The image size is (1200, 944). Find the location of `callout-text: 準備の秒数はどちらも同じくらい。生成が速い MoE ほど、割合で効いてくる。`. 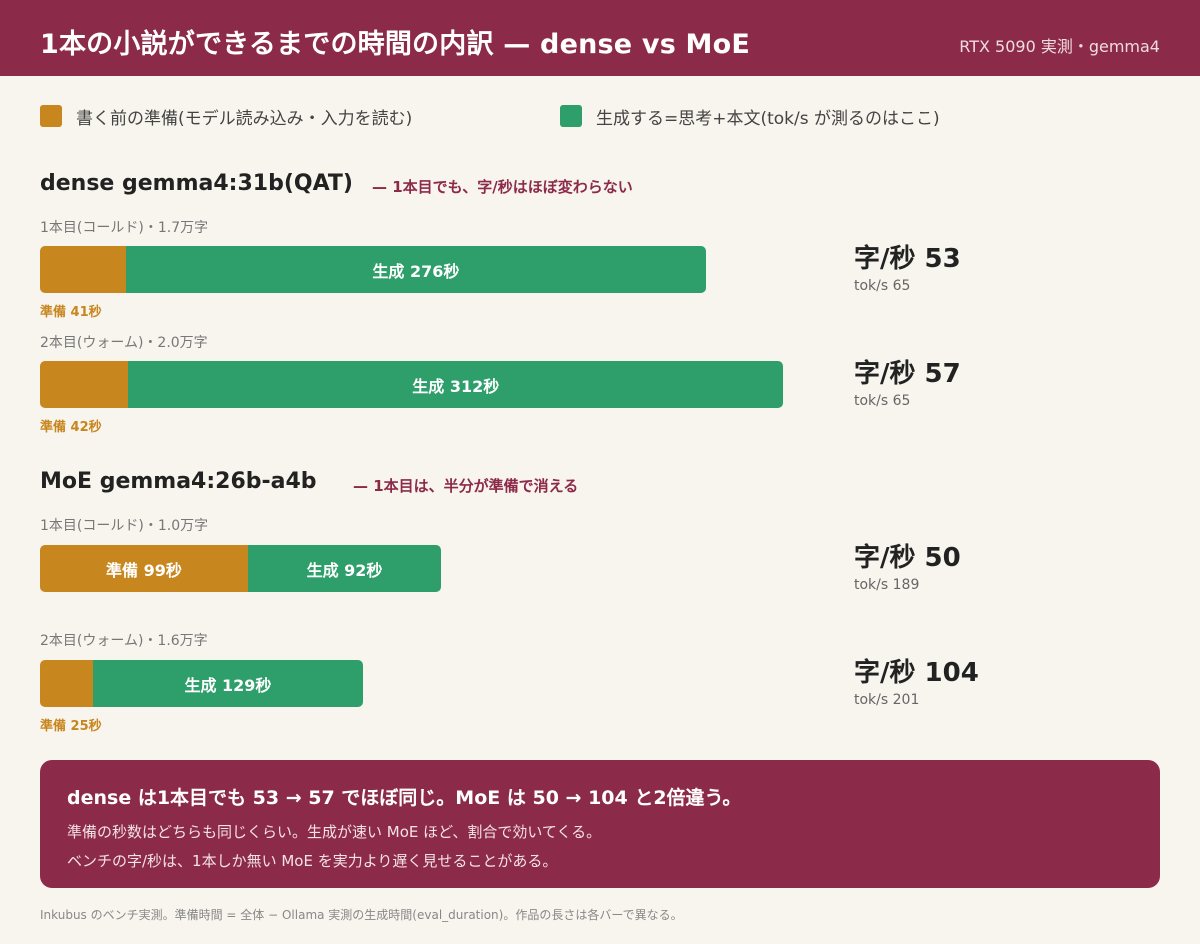

callout-text: 準備の秒数はどちらも同じくらい。生成が速い MoE ほど、割合で効いてくる。 is located at coordinates (334, 832).